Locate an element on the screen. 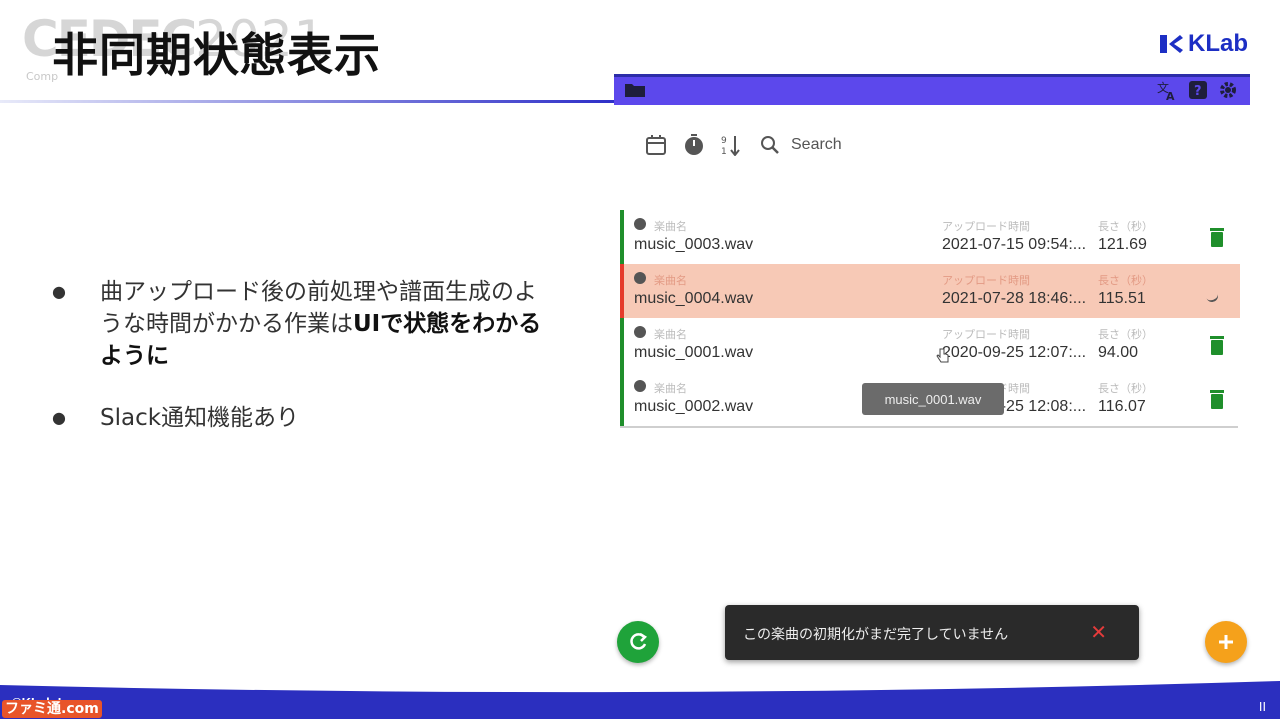 The height and width of the screenshot is (719, 1280). timer-icon is located at coordinates (694, 145).